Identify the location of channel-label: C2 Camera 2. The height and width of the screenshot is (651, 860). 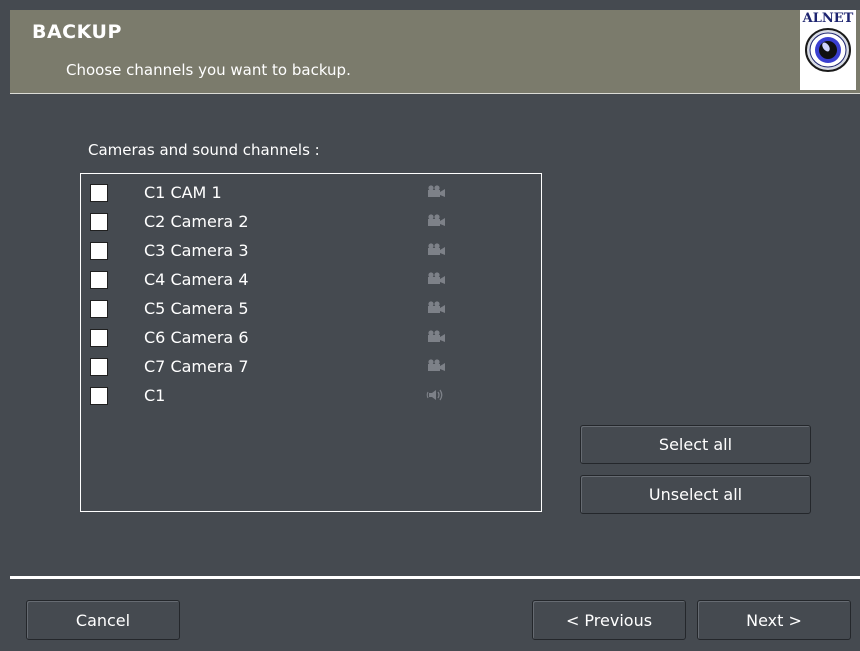
(196, 221).